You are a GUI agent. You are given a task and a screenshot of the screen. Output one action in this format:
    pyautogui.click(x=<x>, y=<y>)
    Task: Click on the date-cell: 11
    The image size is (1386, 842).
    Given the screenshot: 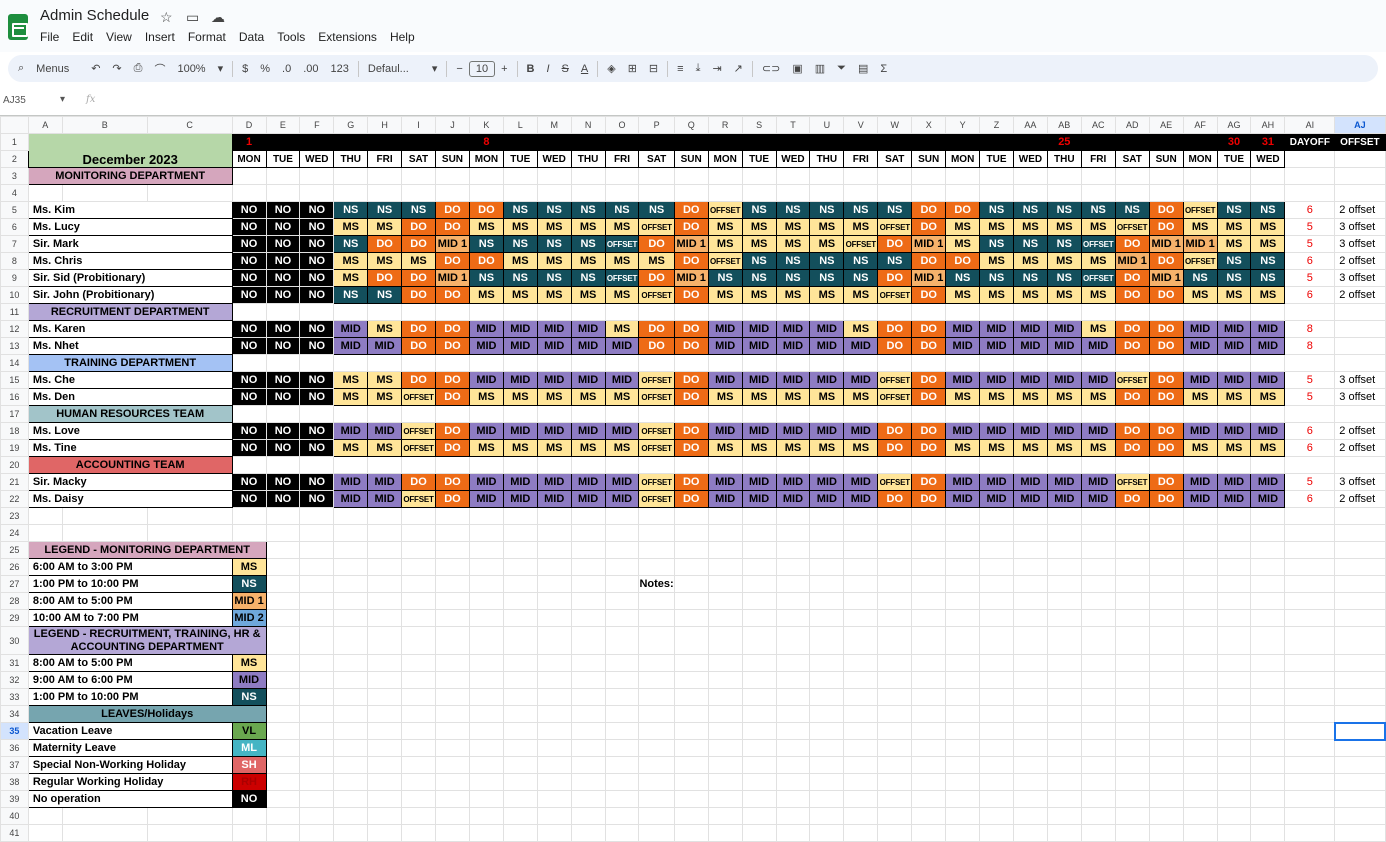 What is the action you would take?
    pyautogui.click(x=588, y=142)
    